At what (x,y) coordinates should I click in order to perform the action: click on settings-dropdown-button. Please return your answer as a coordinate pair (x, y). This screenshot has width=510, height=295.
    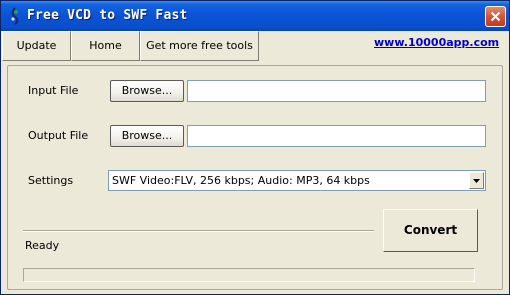
    Looking at the image, I should click on (476, 180).